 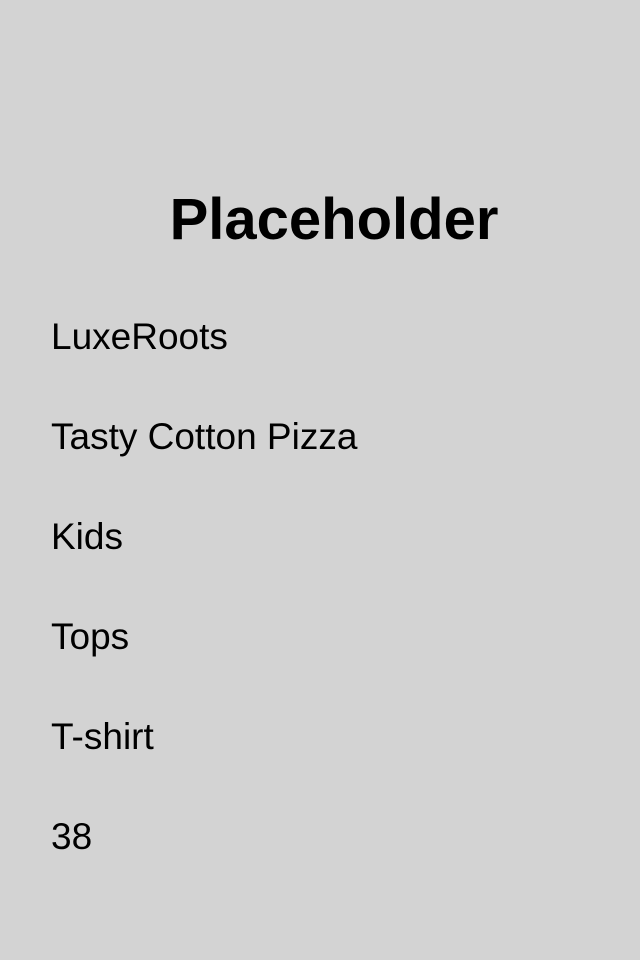 What do you see at coordinates (87, 536) in the screenshot?
I see `audience-text: Kids` at bounding box center [87, 536].